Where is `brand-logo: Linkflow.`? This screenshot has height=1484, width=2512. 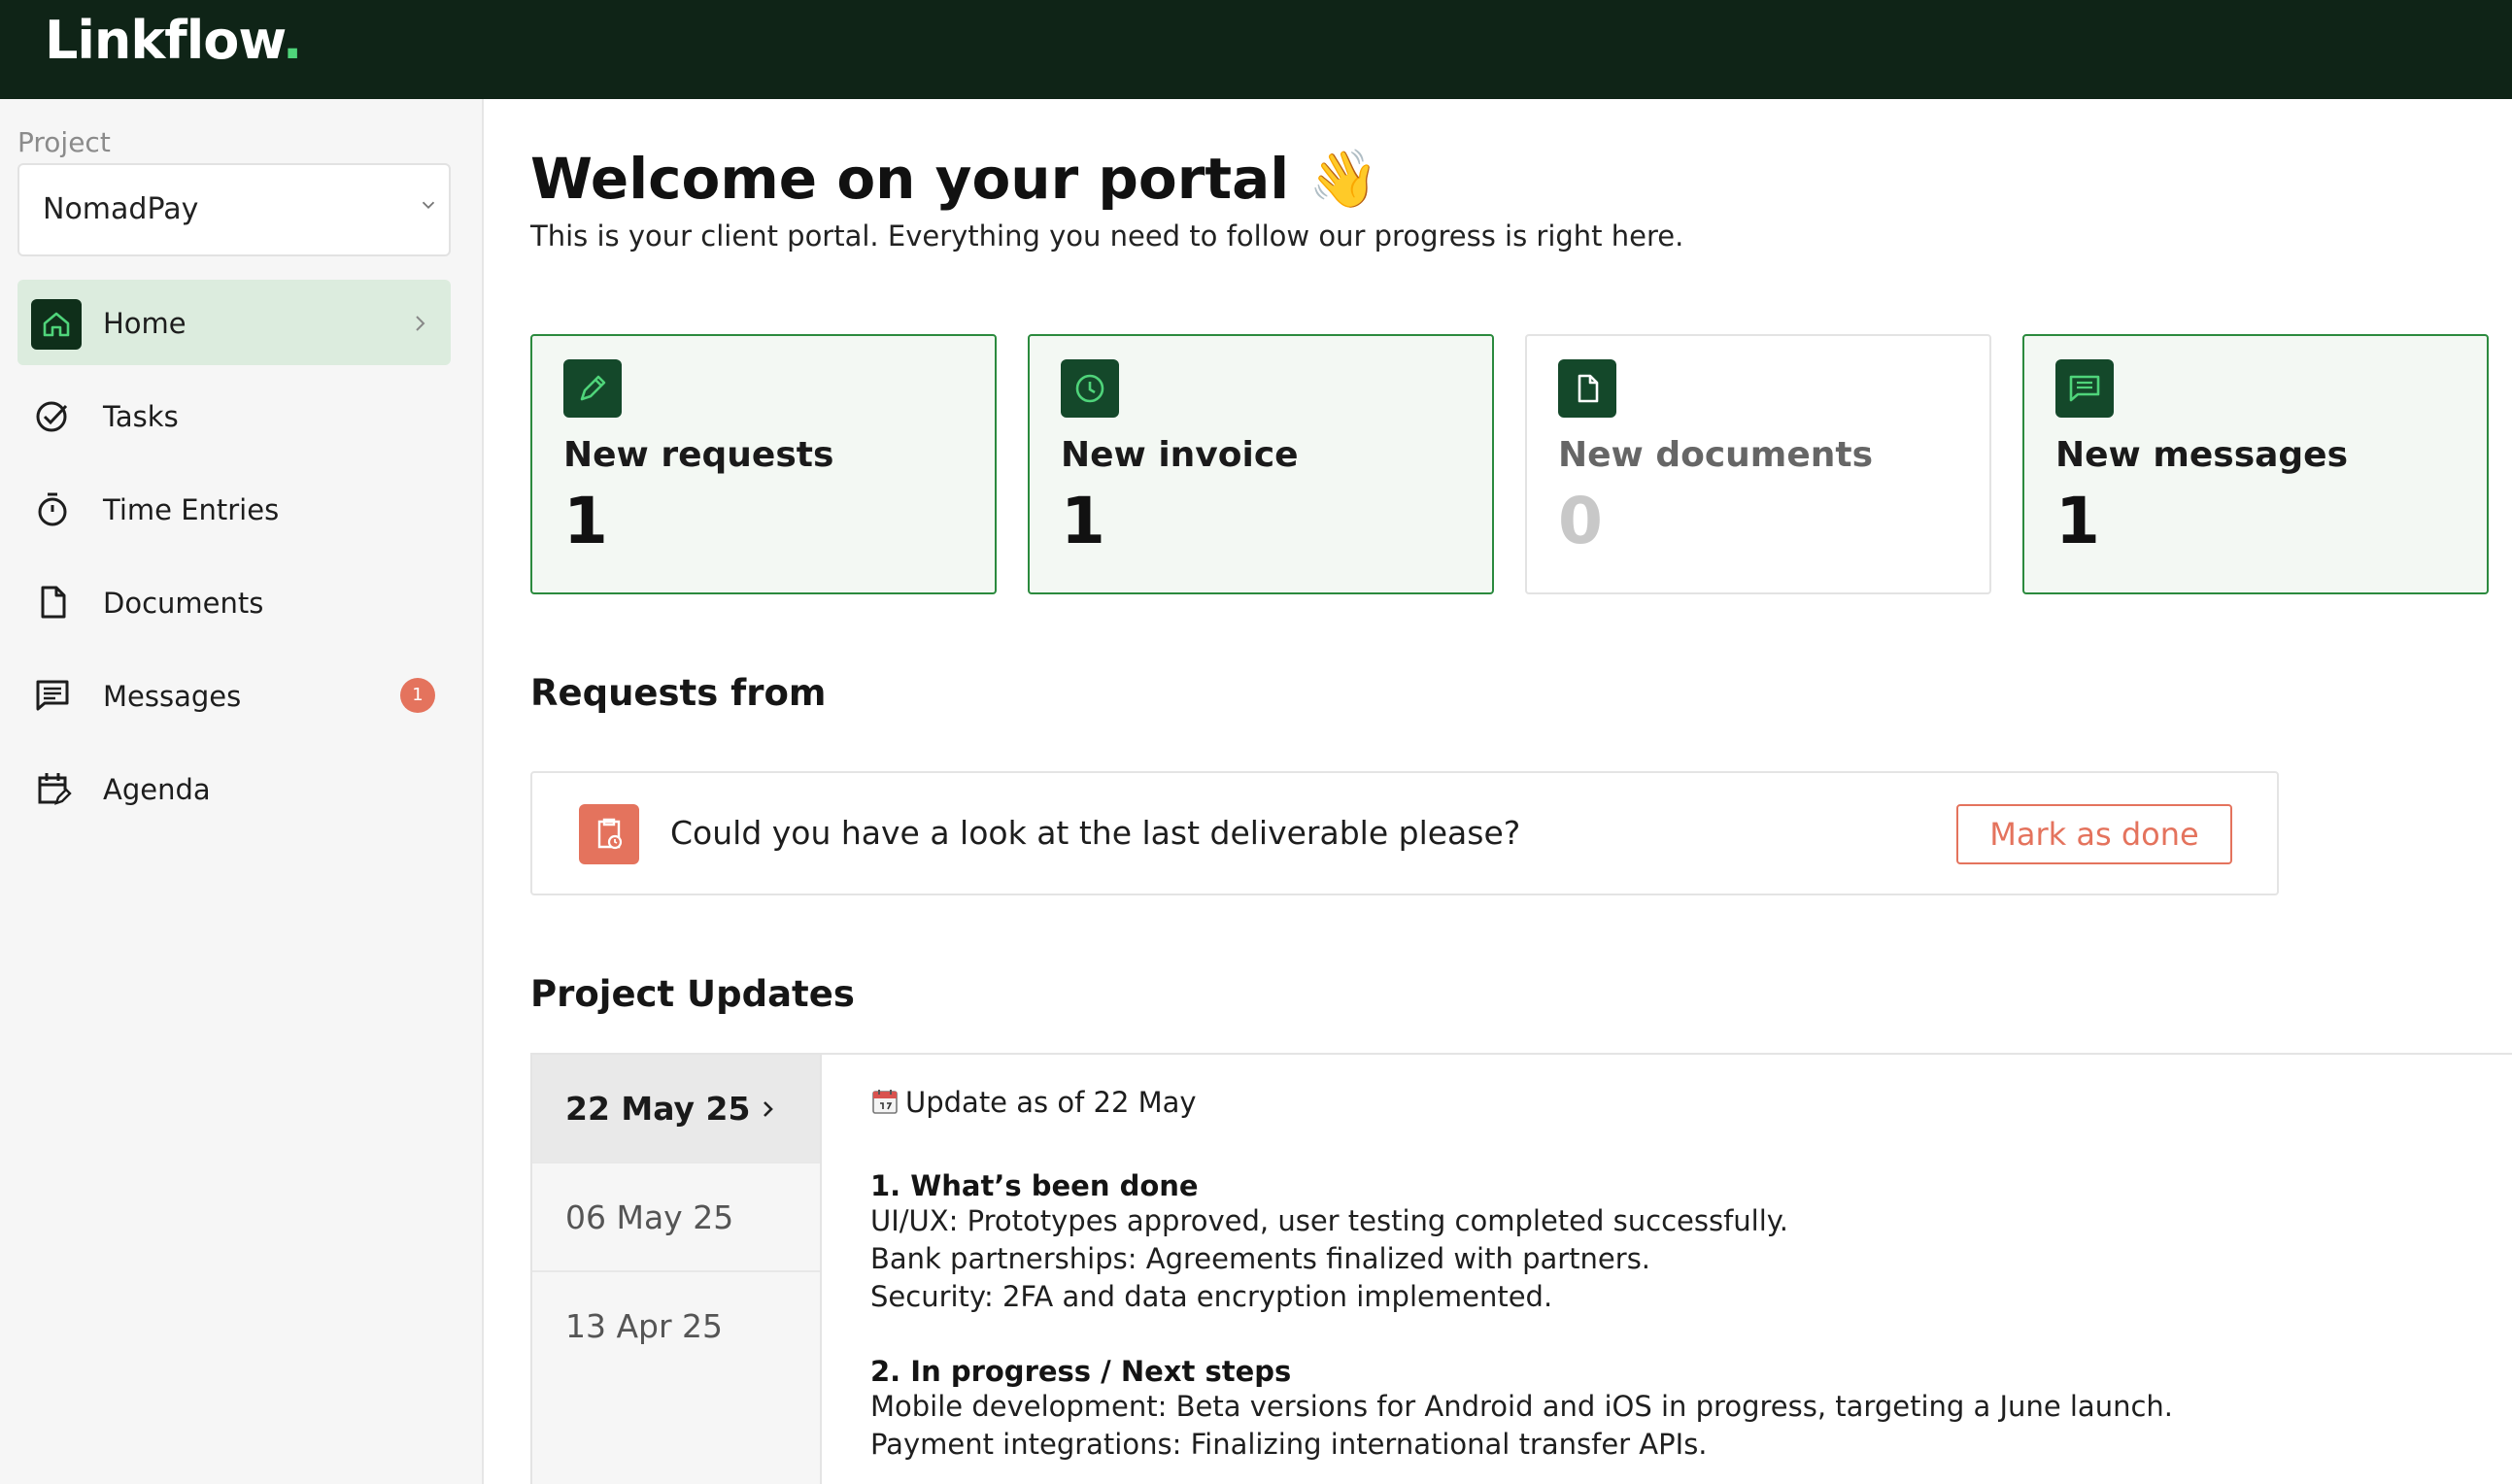
brand-logo: Linkflow. is located at coordinates (173, 40).